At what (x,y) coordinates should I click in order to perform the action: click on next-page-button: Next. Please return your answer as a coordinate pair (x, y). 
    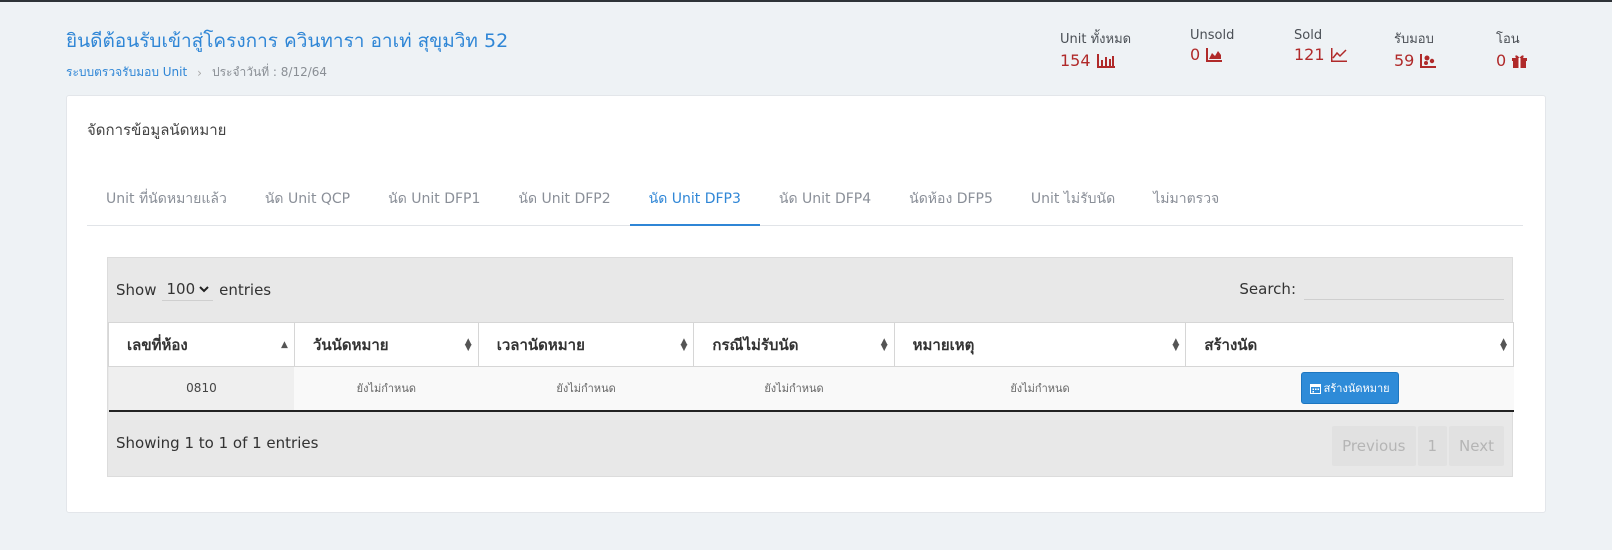
    Looking at the image, I should click on (1476, 445).